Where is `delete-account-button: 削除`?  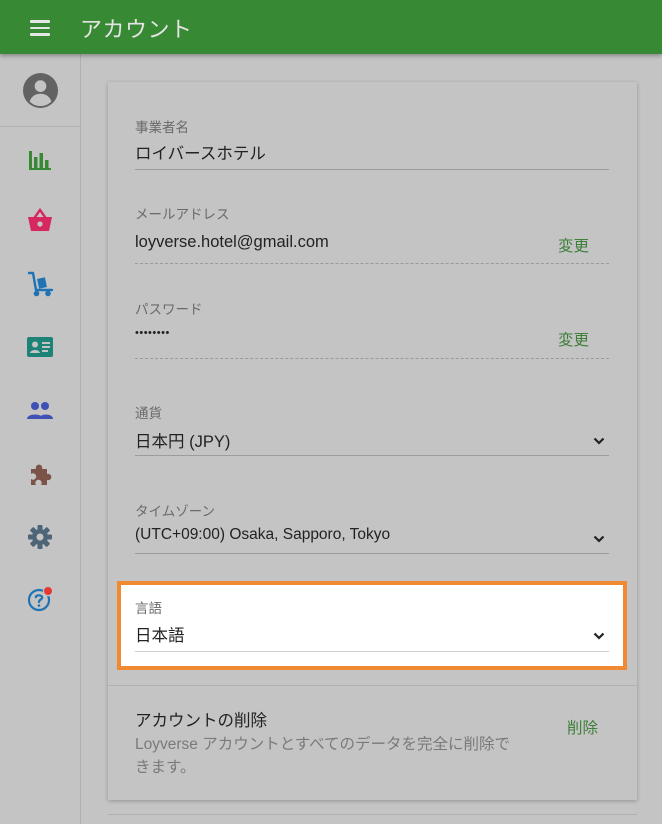
delete-account-button: 削除 is located at coordinates (582, 727).